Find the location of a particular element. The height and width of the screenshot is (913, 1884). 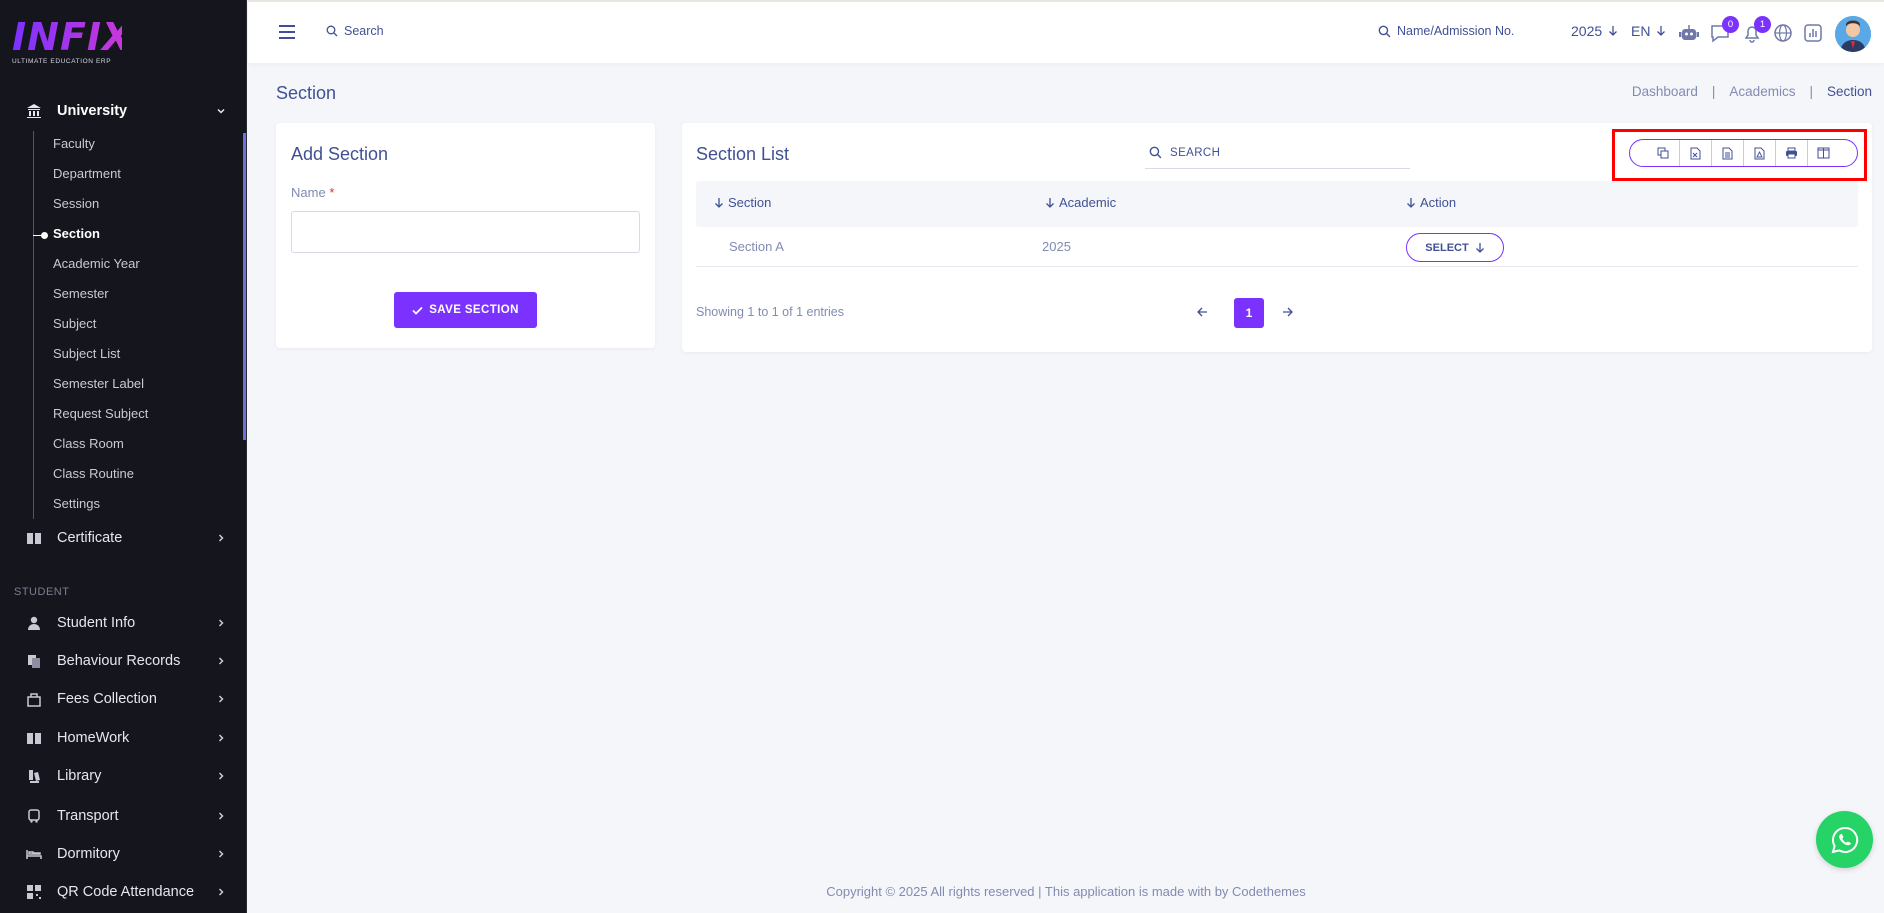

breadcrumb-academics: Academics is located at coordinates (1762, 91).